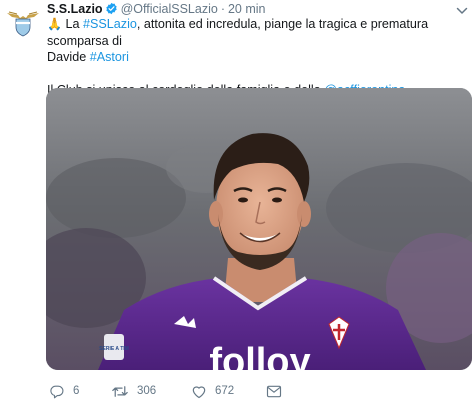 This screenshot has height=400, width=475. Describe the element at coordinates (199, 391) in the screenshot. I see `heart-icon` at that location.